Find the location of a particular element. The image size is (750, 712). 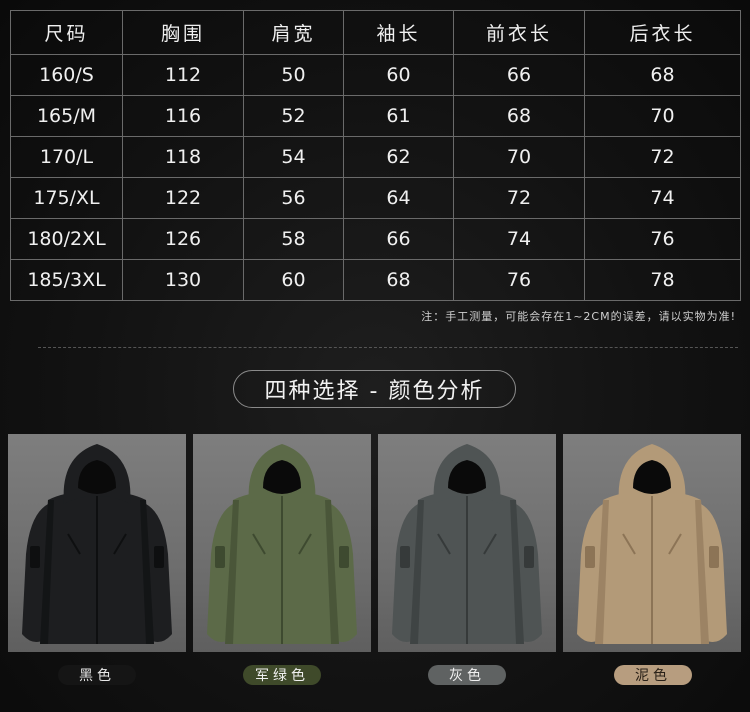

table-row: 180/2XL 126 58 66 74 76 is located at coordinates (375, 239).